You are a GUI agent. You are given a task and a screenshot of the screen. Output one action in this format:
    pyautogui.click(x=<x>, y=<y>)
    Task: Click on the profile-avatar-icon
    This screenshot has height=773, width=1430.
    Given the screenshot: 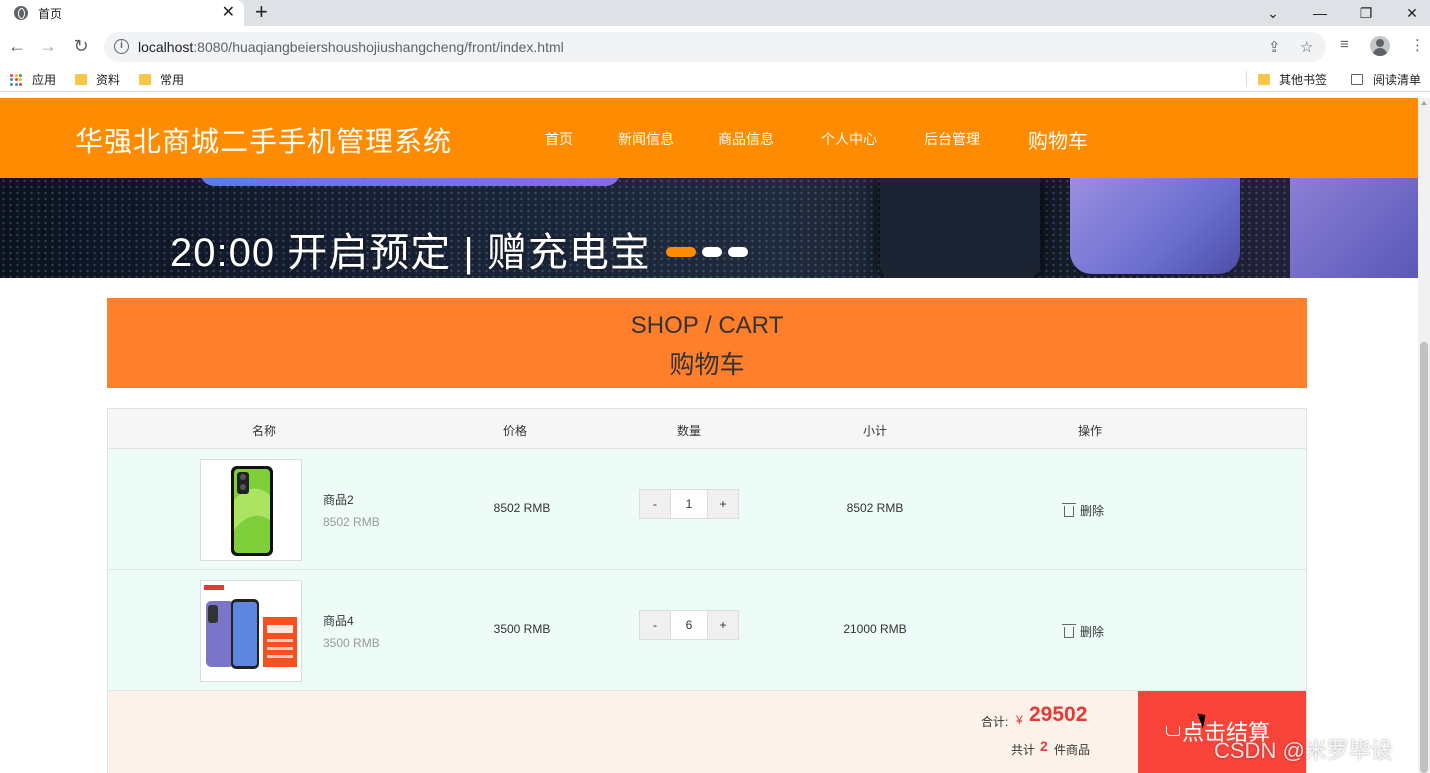 What is the action you would take?
    pyautogui.click(x=1380, y=46)
    